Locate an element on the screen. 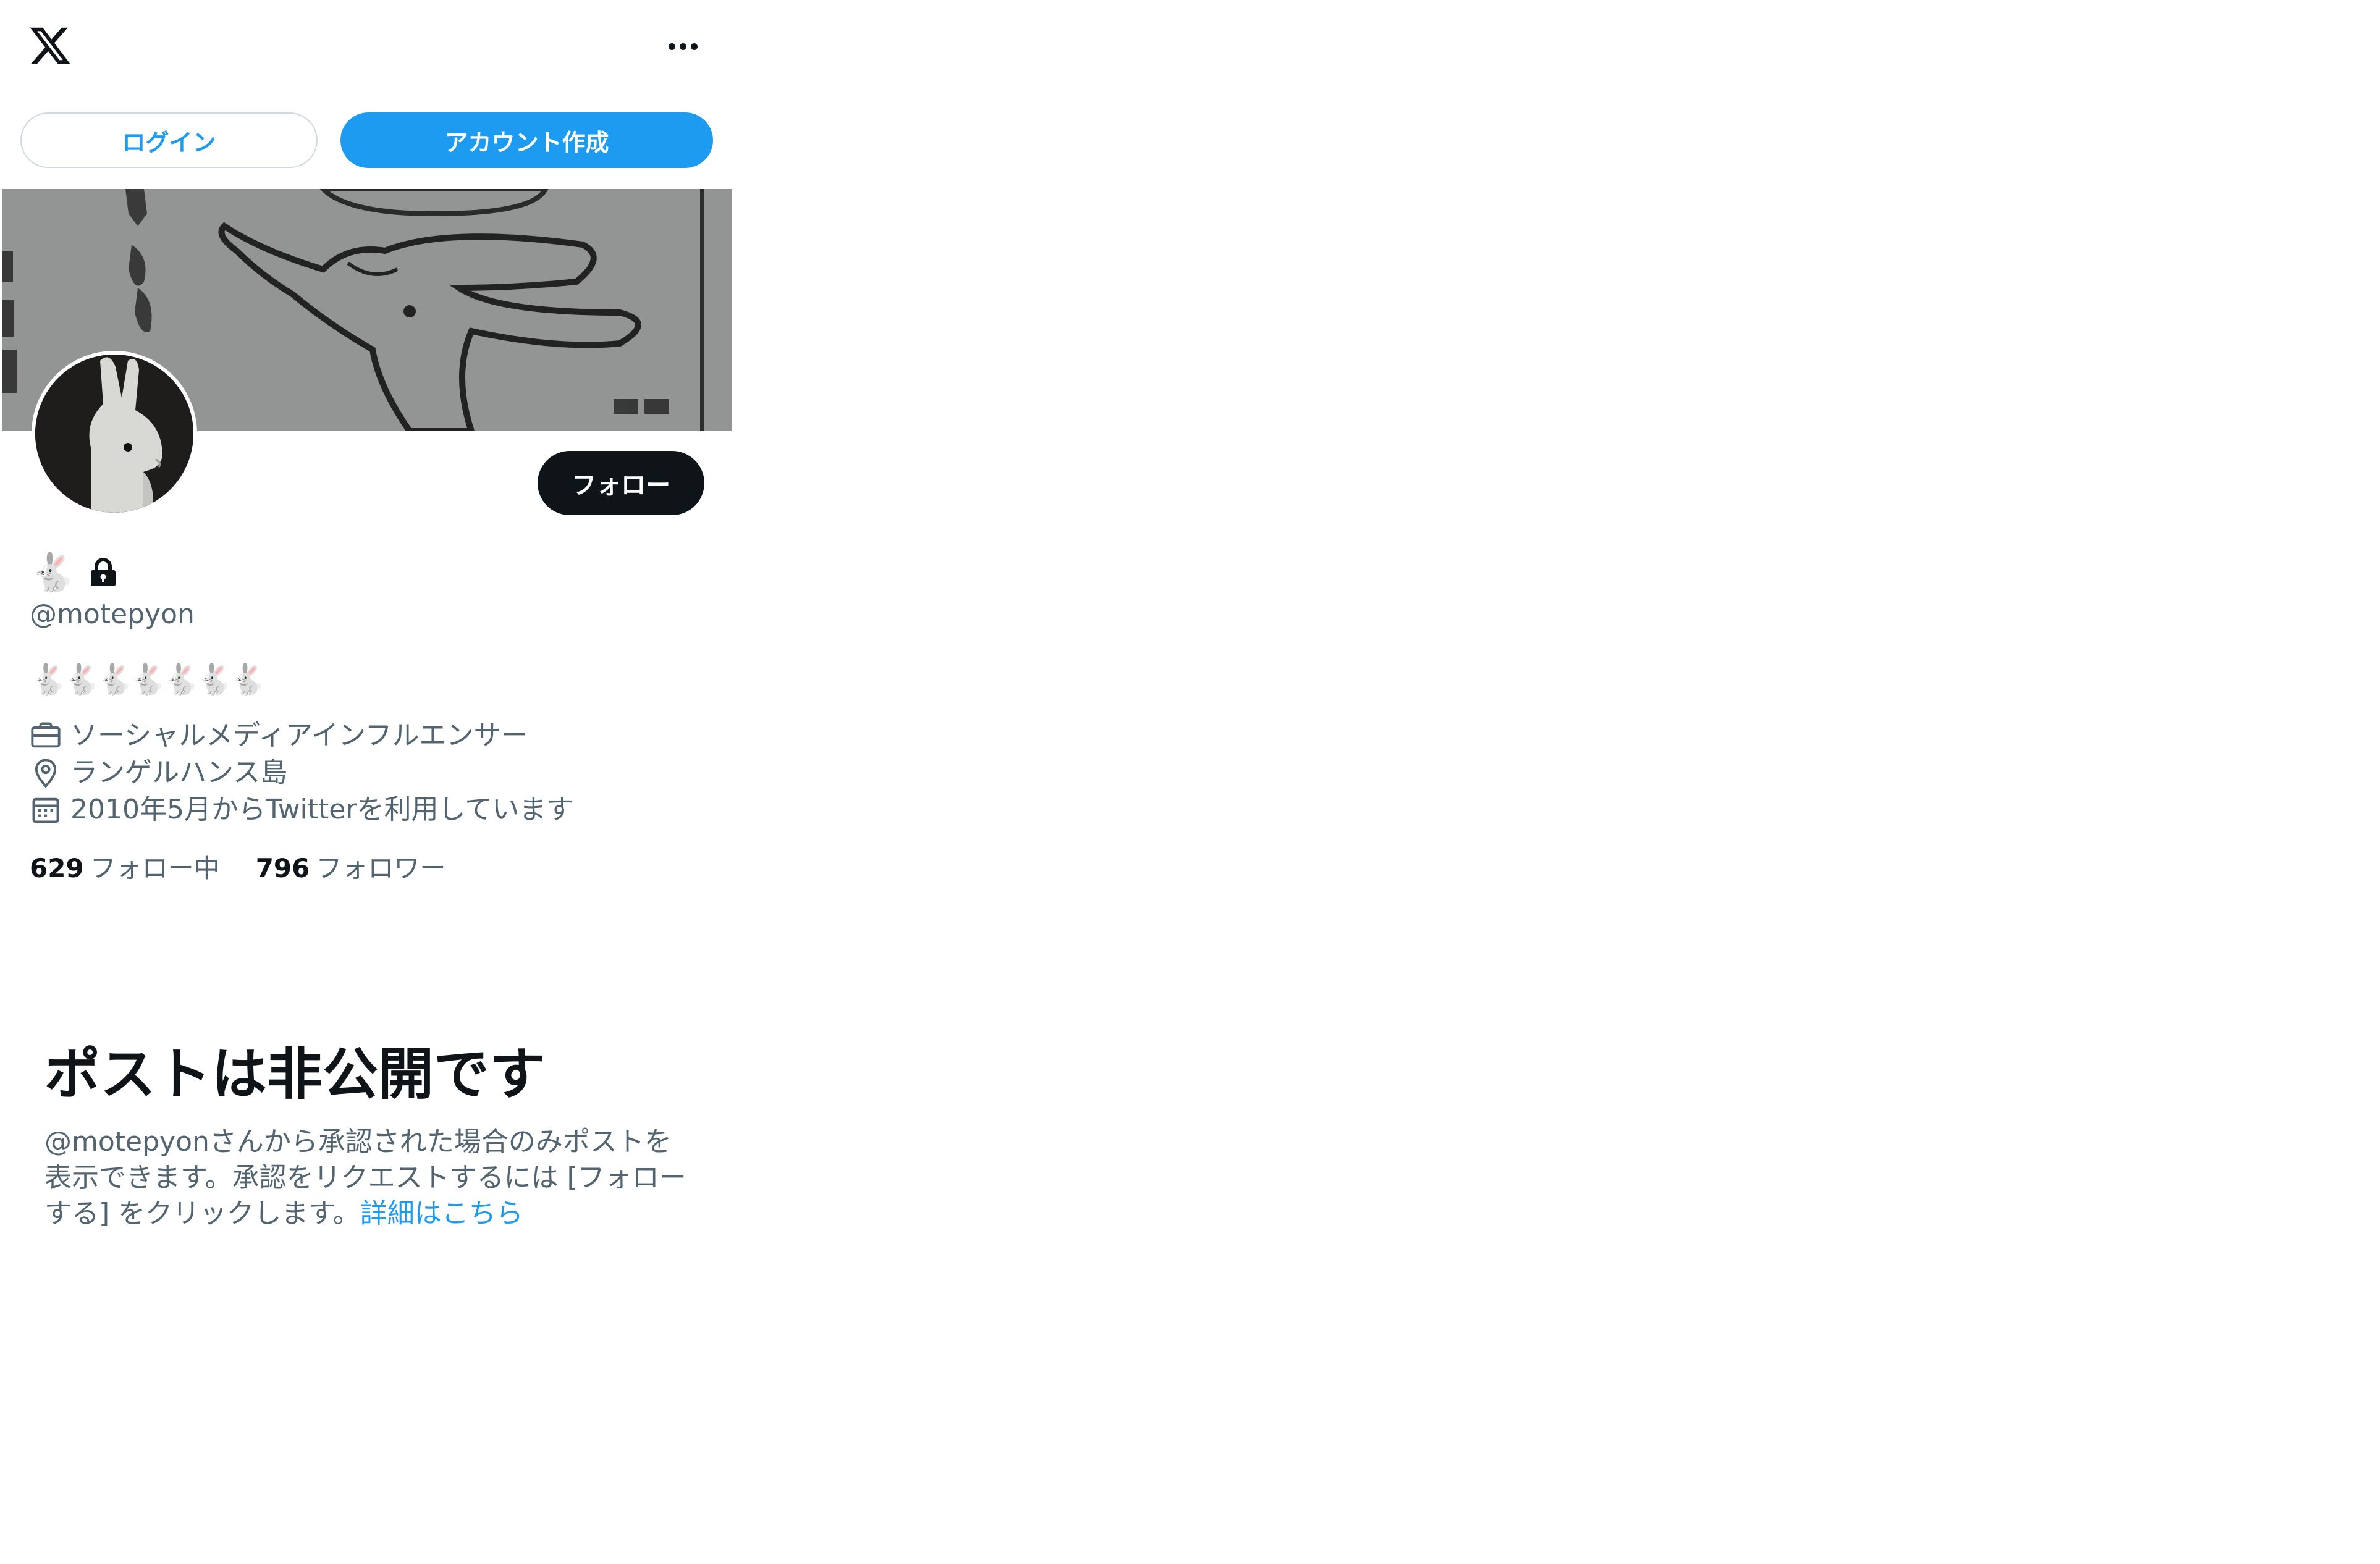  followers-label: フォロワー is located at coordinates (381, 868).